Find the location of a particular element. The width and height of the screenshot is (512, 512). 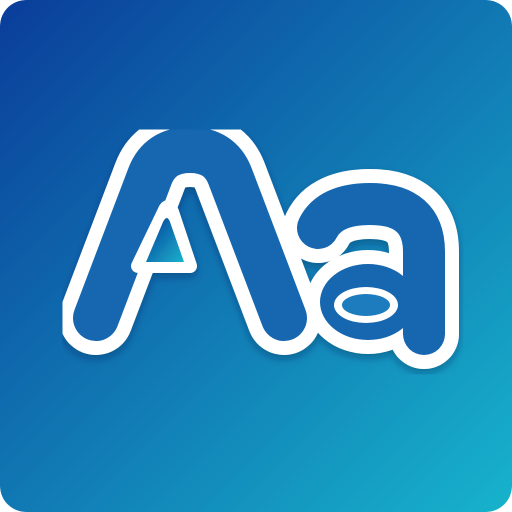

lowercase-a-letter is located at coordinates (371, 269).